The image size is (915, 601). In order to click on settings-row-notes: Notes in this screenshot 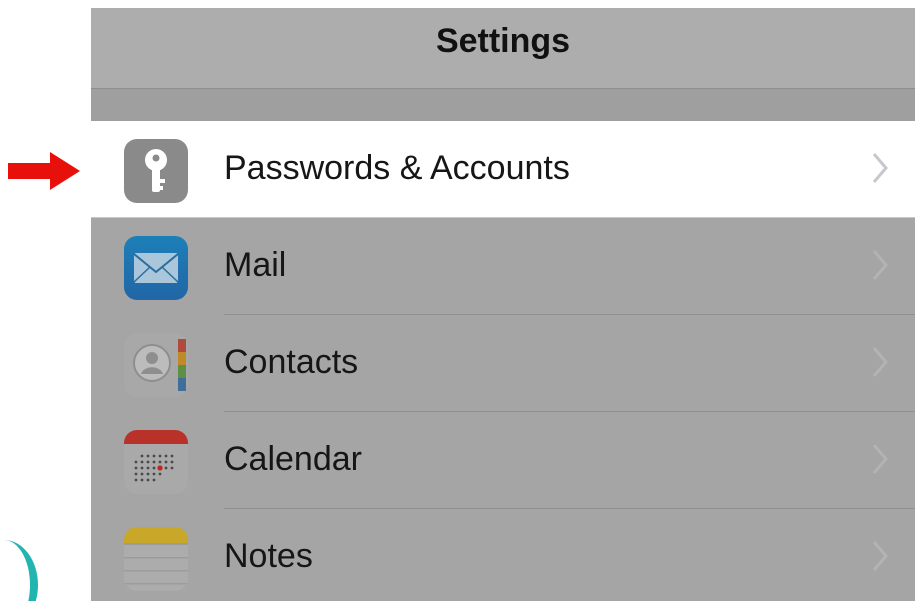, I will do `click(503, 555)`.